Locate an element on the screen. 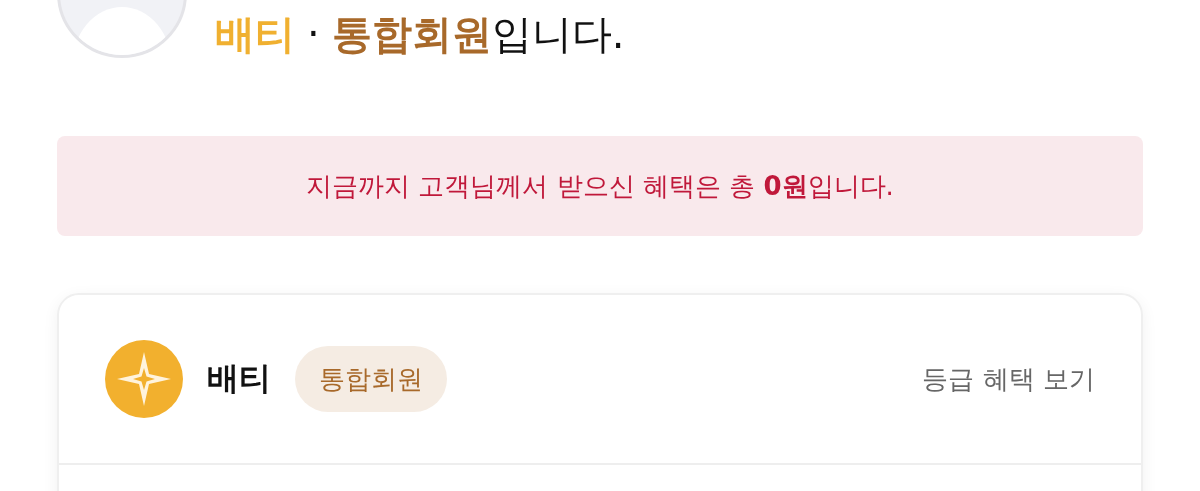 The height and width of the screenshot is (491, 1200). grade-benefits-link: 등급 혜택 보기 is located at coordinates (1008, 379).